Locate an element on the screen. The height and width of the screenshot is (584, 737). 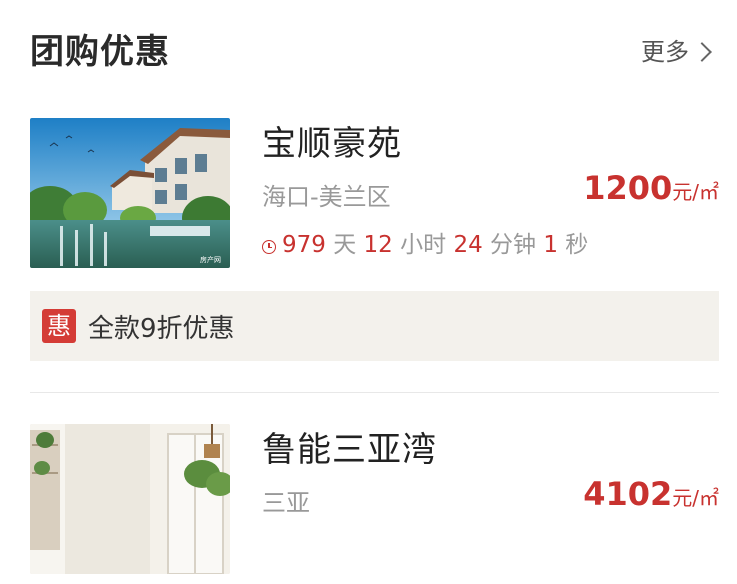
chevron-right-icon is located at coordinates (702, 52).